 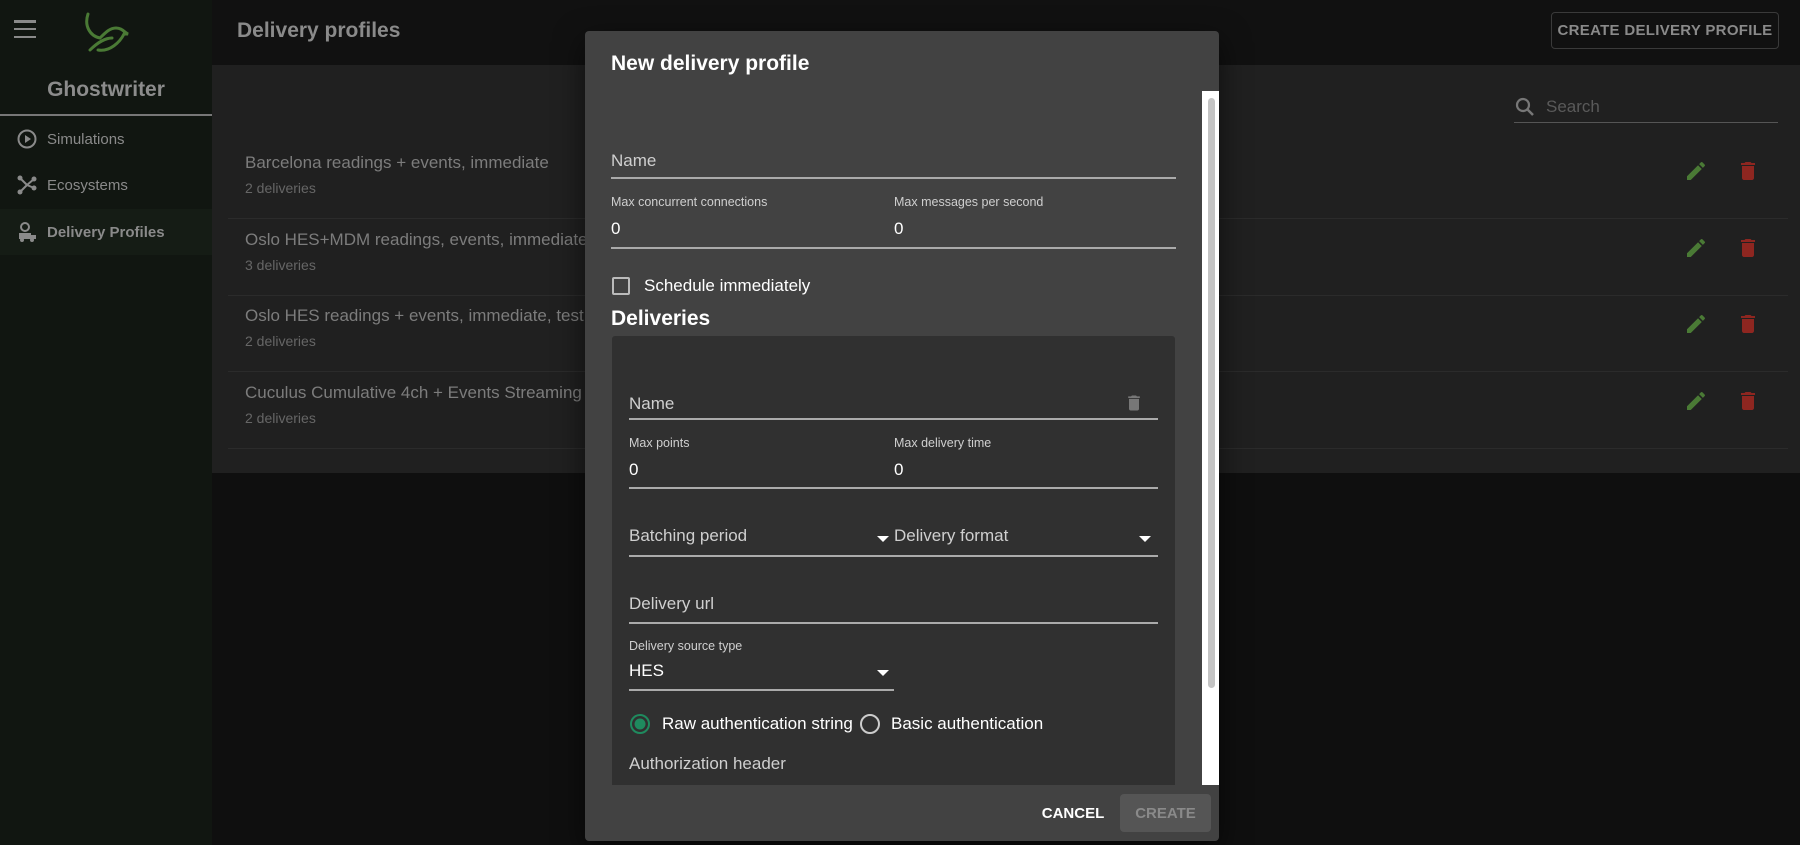 What do you see at coordinates (661, 318) in the screenshot?
I see `deliveries-heading: Deliveries` at bounding box center [661, 318].